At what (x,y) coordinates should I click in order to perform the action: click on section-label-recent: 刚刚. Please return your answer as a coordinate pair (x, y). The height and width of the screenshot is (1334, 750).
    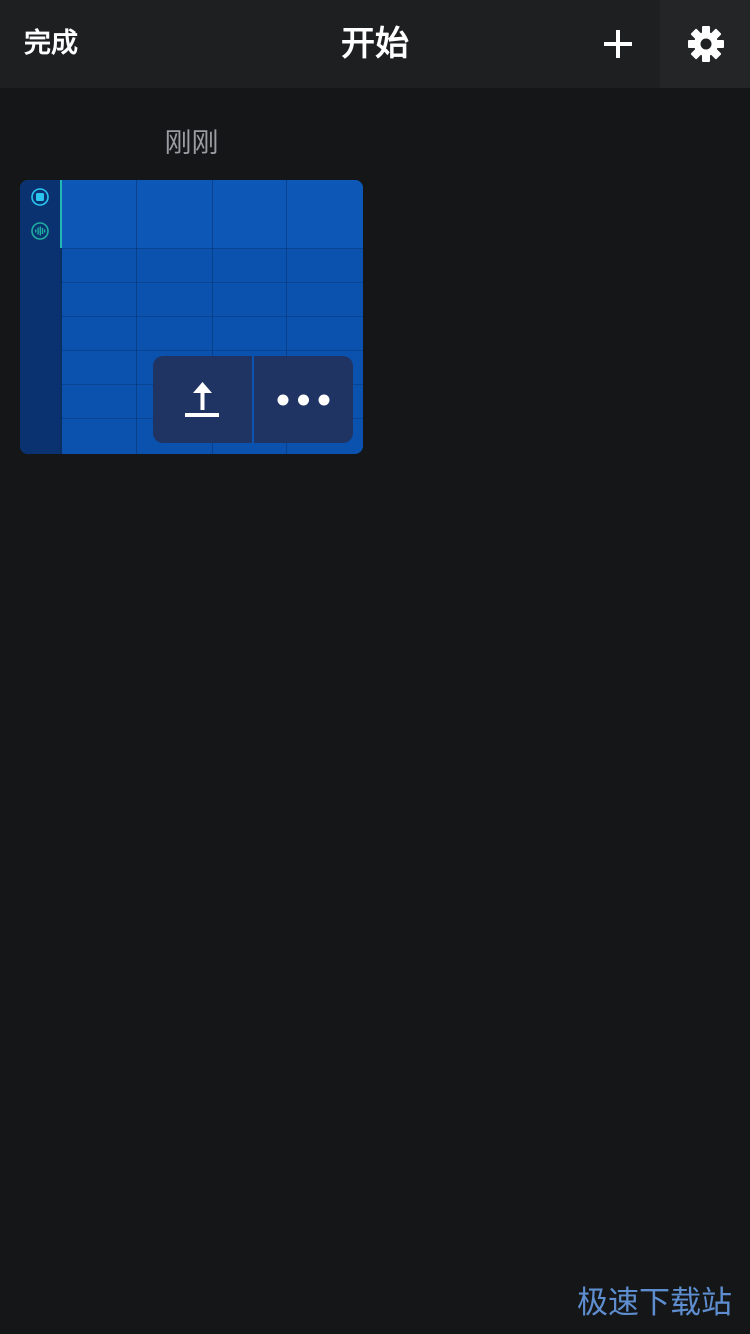
    Looking at the image, I should click on (191, 143).